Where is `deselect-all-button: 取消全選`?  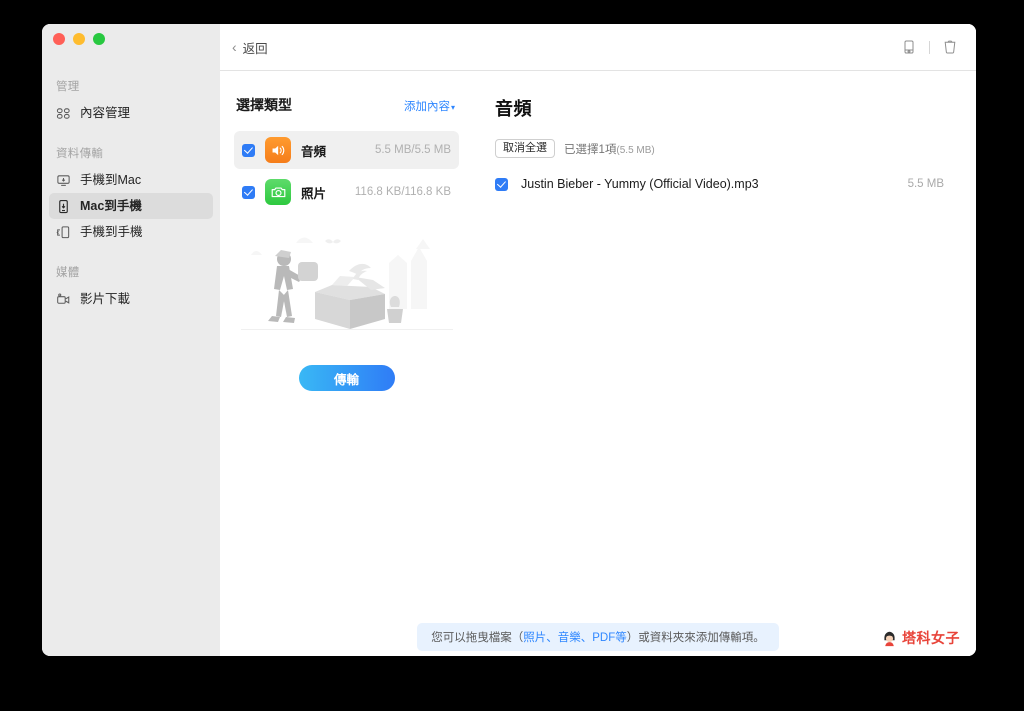
deselect-all-button: 取消全選 is located at coordinates (525, 149).